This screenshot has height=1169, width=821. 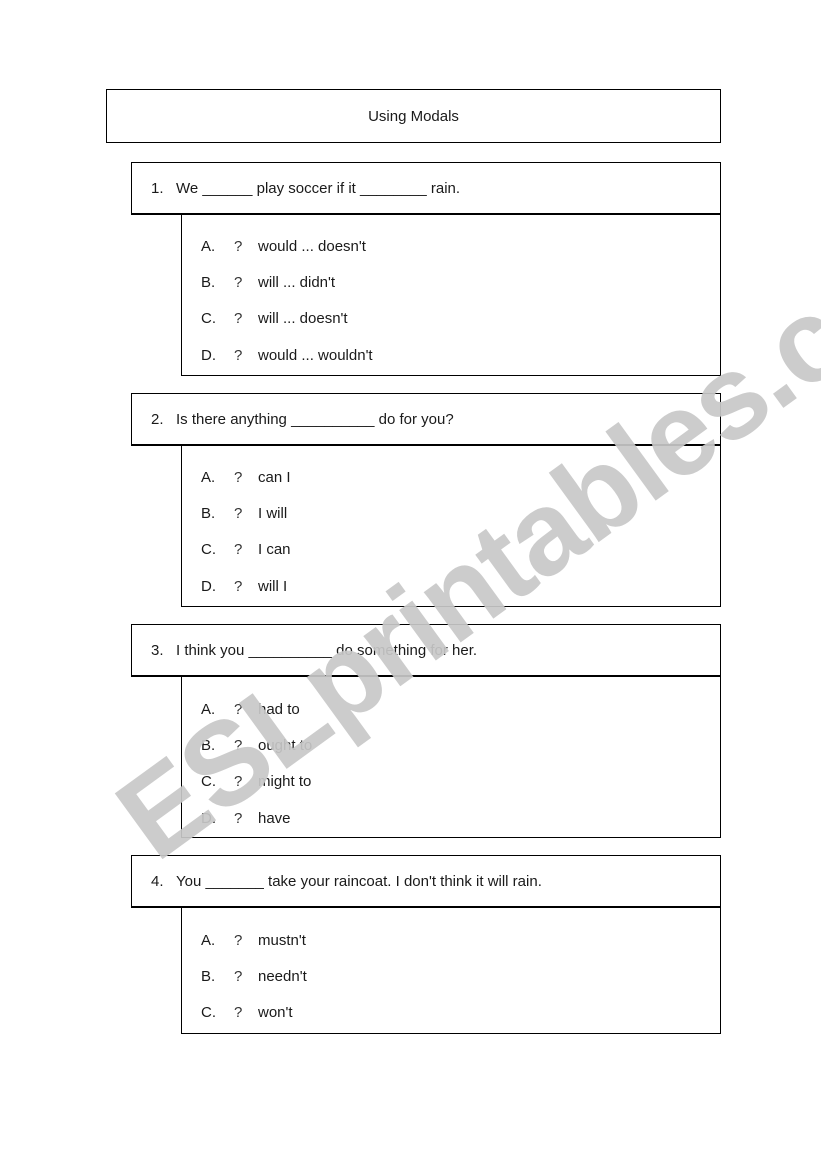 What do you see at coordinates (451, 1013) in the screenshot?
I see `option-item: C.? won't` at bounding box center [451, 1013].